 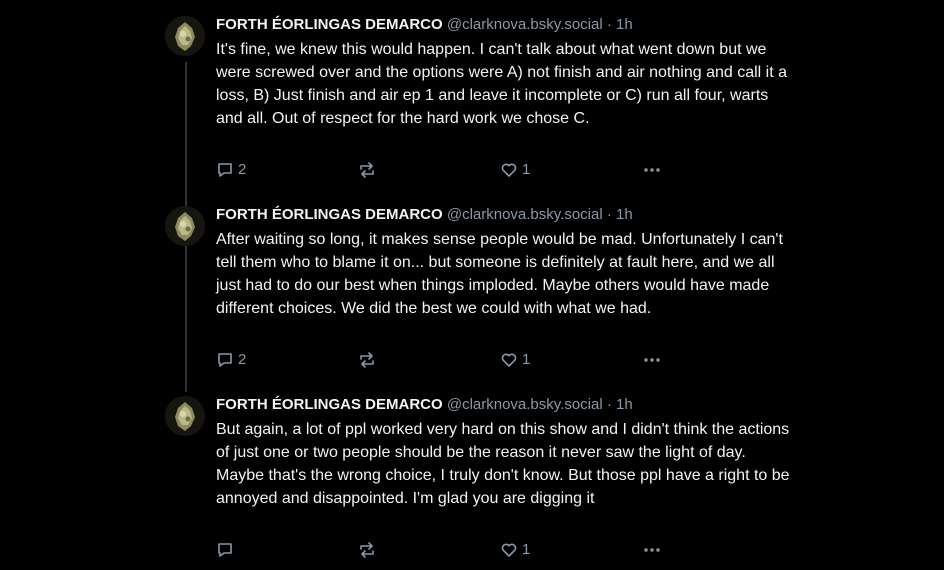 I want to click on reply-button, so click(x=227, y=550).